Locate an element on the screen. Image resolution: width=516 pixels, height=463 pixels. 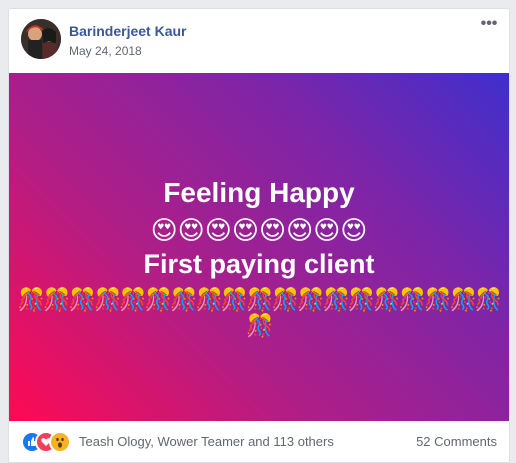
wow-icon is located at coordinates (60, 442).